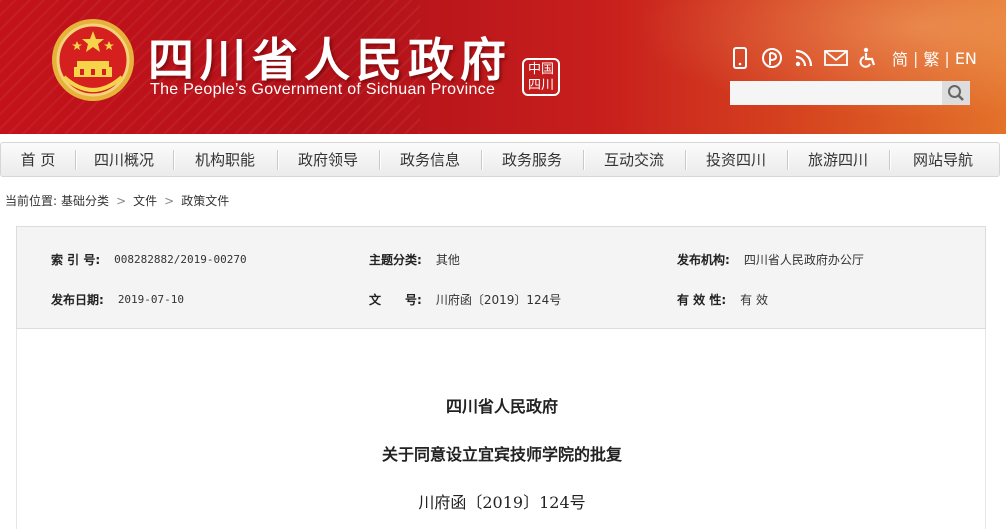 The height and width of the screenshot is (529, 1006). Describe the element at coordinates (93, 60) in the screenshot. I see `national-emblem-icon` at that location.